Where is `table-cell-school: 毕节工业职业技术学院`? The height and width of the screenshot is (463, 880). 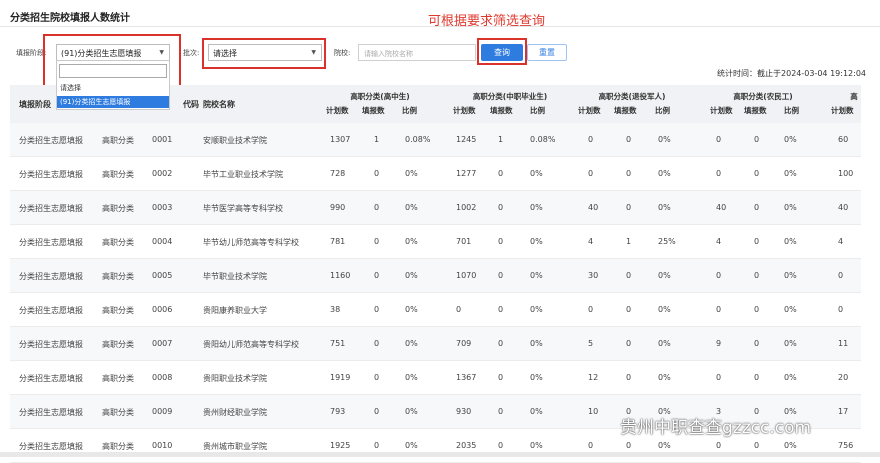 table-cell-school: 毕节工业职业技术学院 is located at coordinates (243, 174).